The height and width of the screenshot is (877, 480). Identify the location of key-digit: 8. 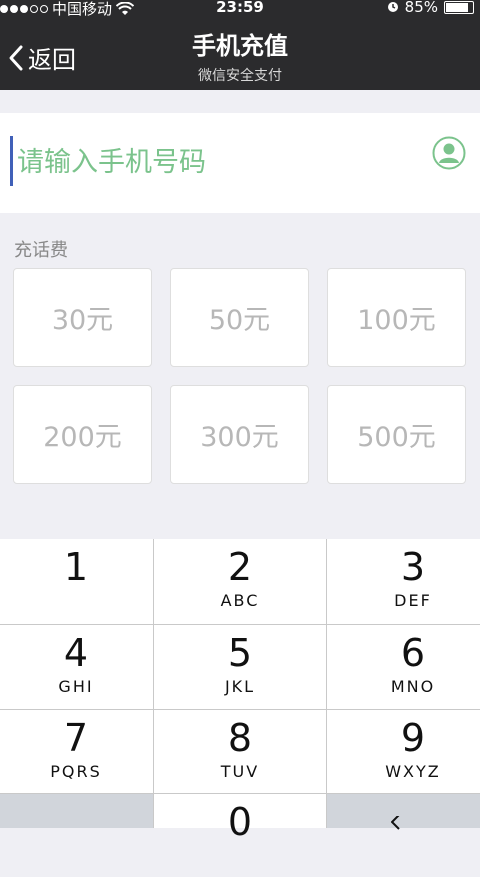
(240, 738).